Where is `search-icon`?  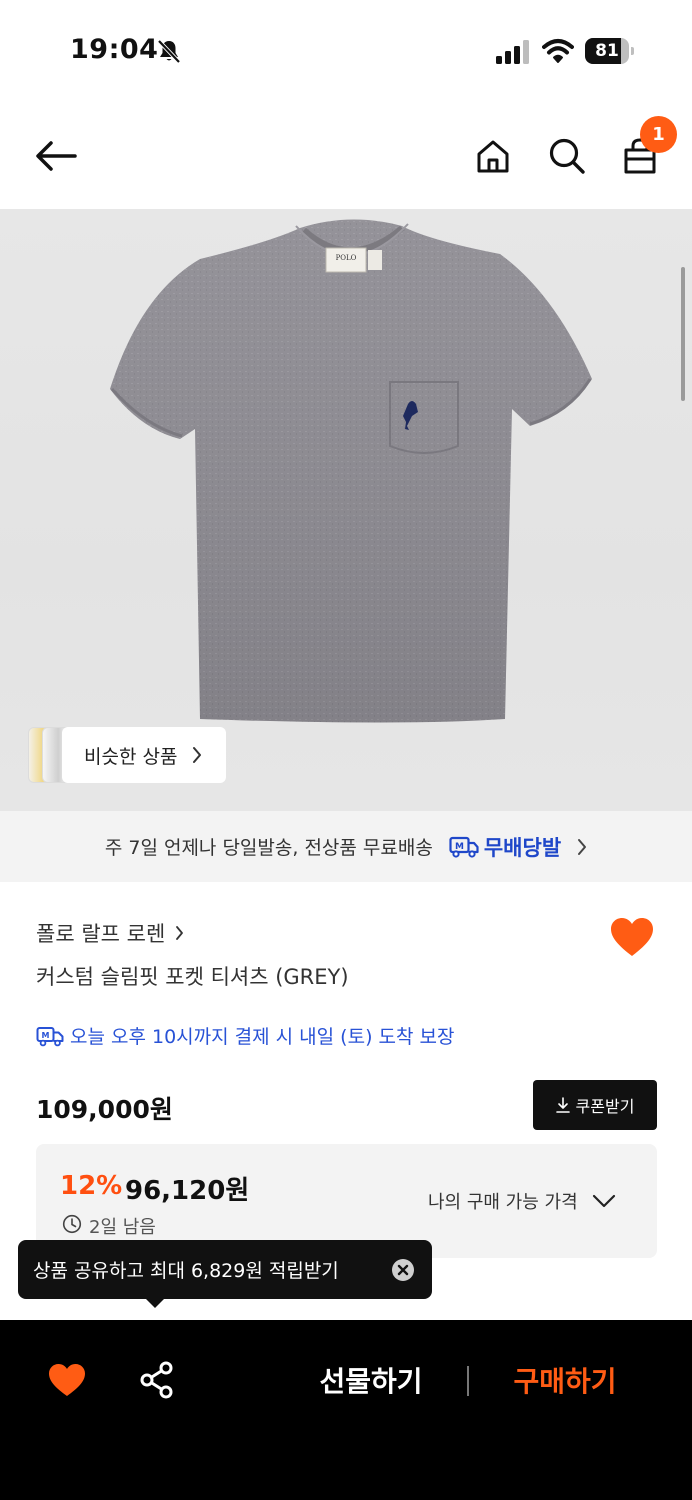
search-icon is located at coordinates (567, 156).